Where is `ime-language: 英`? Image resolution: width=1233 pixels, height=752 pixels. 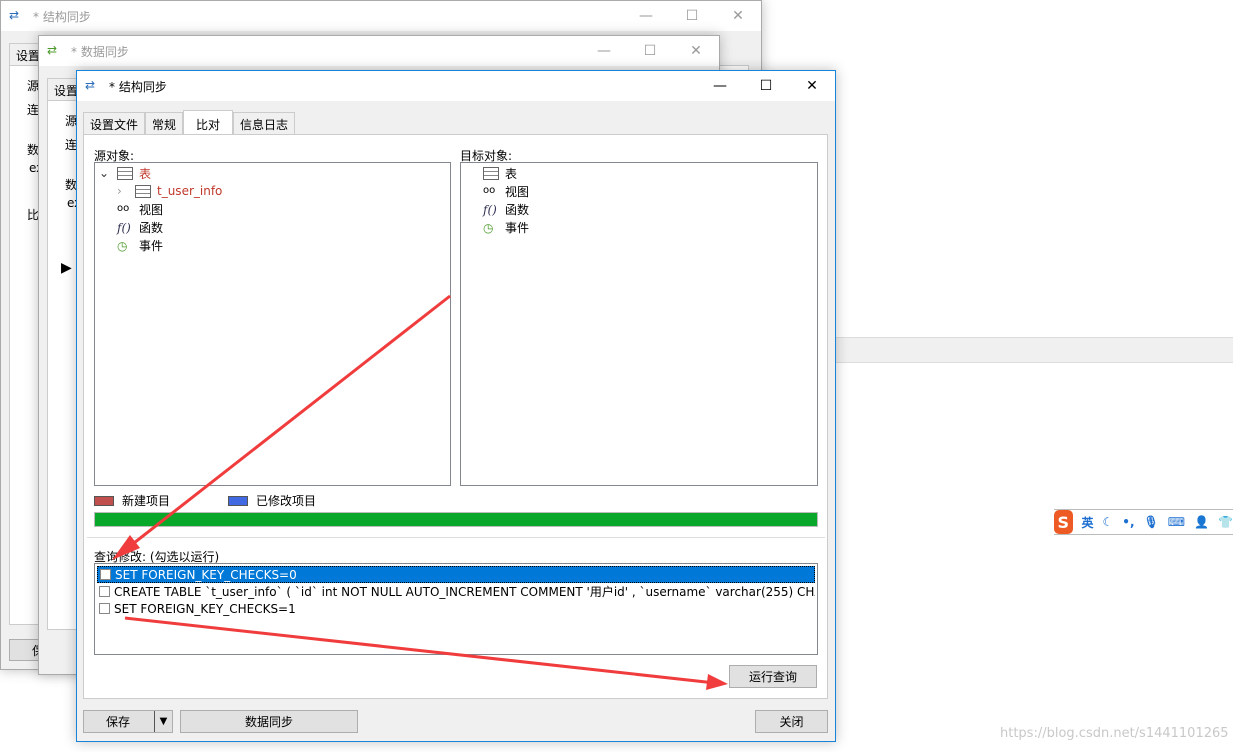
ime-language: 英 is located at coordinates (1088, 522).